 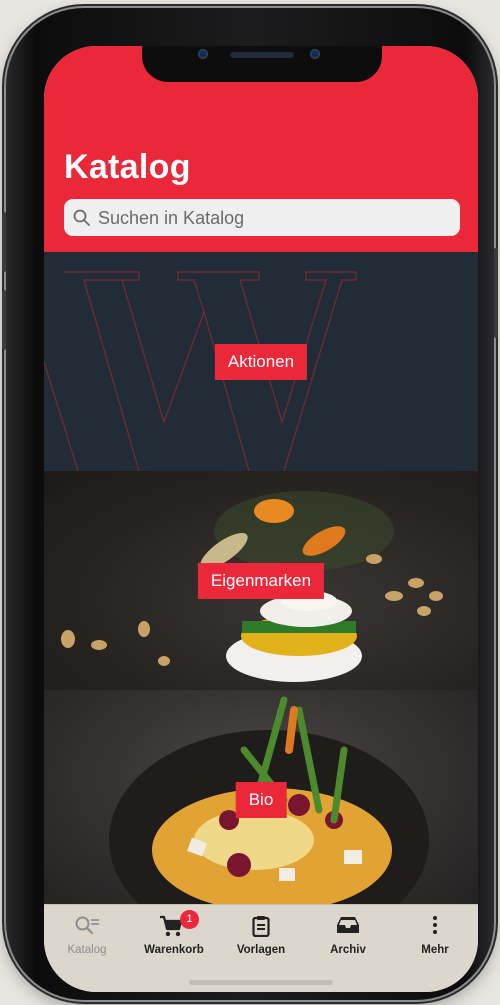 I want to click on search-list-icon, so click(x=87, y=925).